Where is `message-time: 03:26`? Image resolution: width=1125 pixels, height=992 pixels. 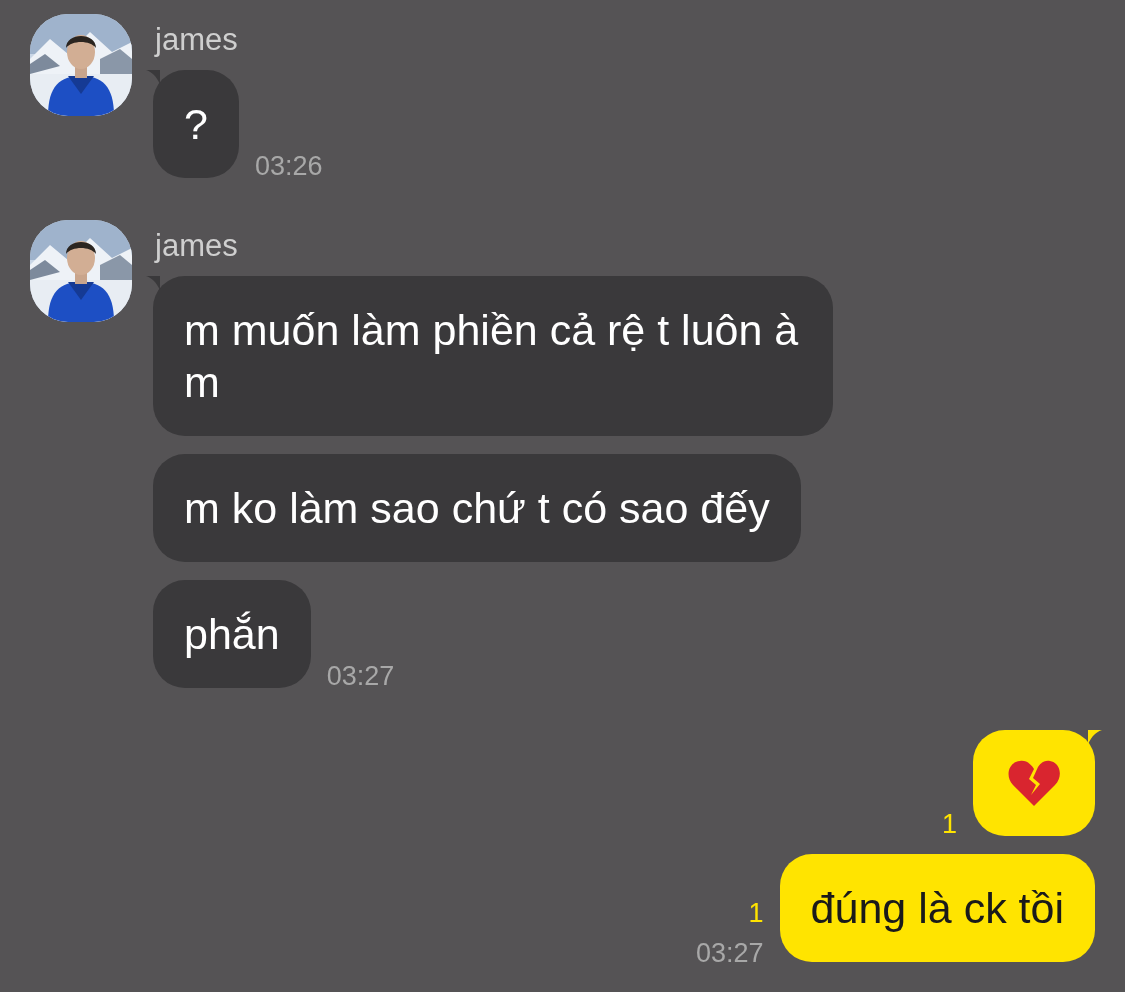
message-time: 03:26 is located at coordinates (288, 166).